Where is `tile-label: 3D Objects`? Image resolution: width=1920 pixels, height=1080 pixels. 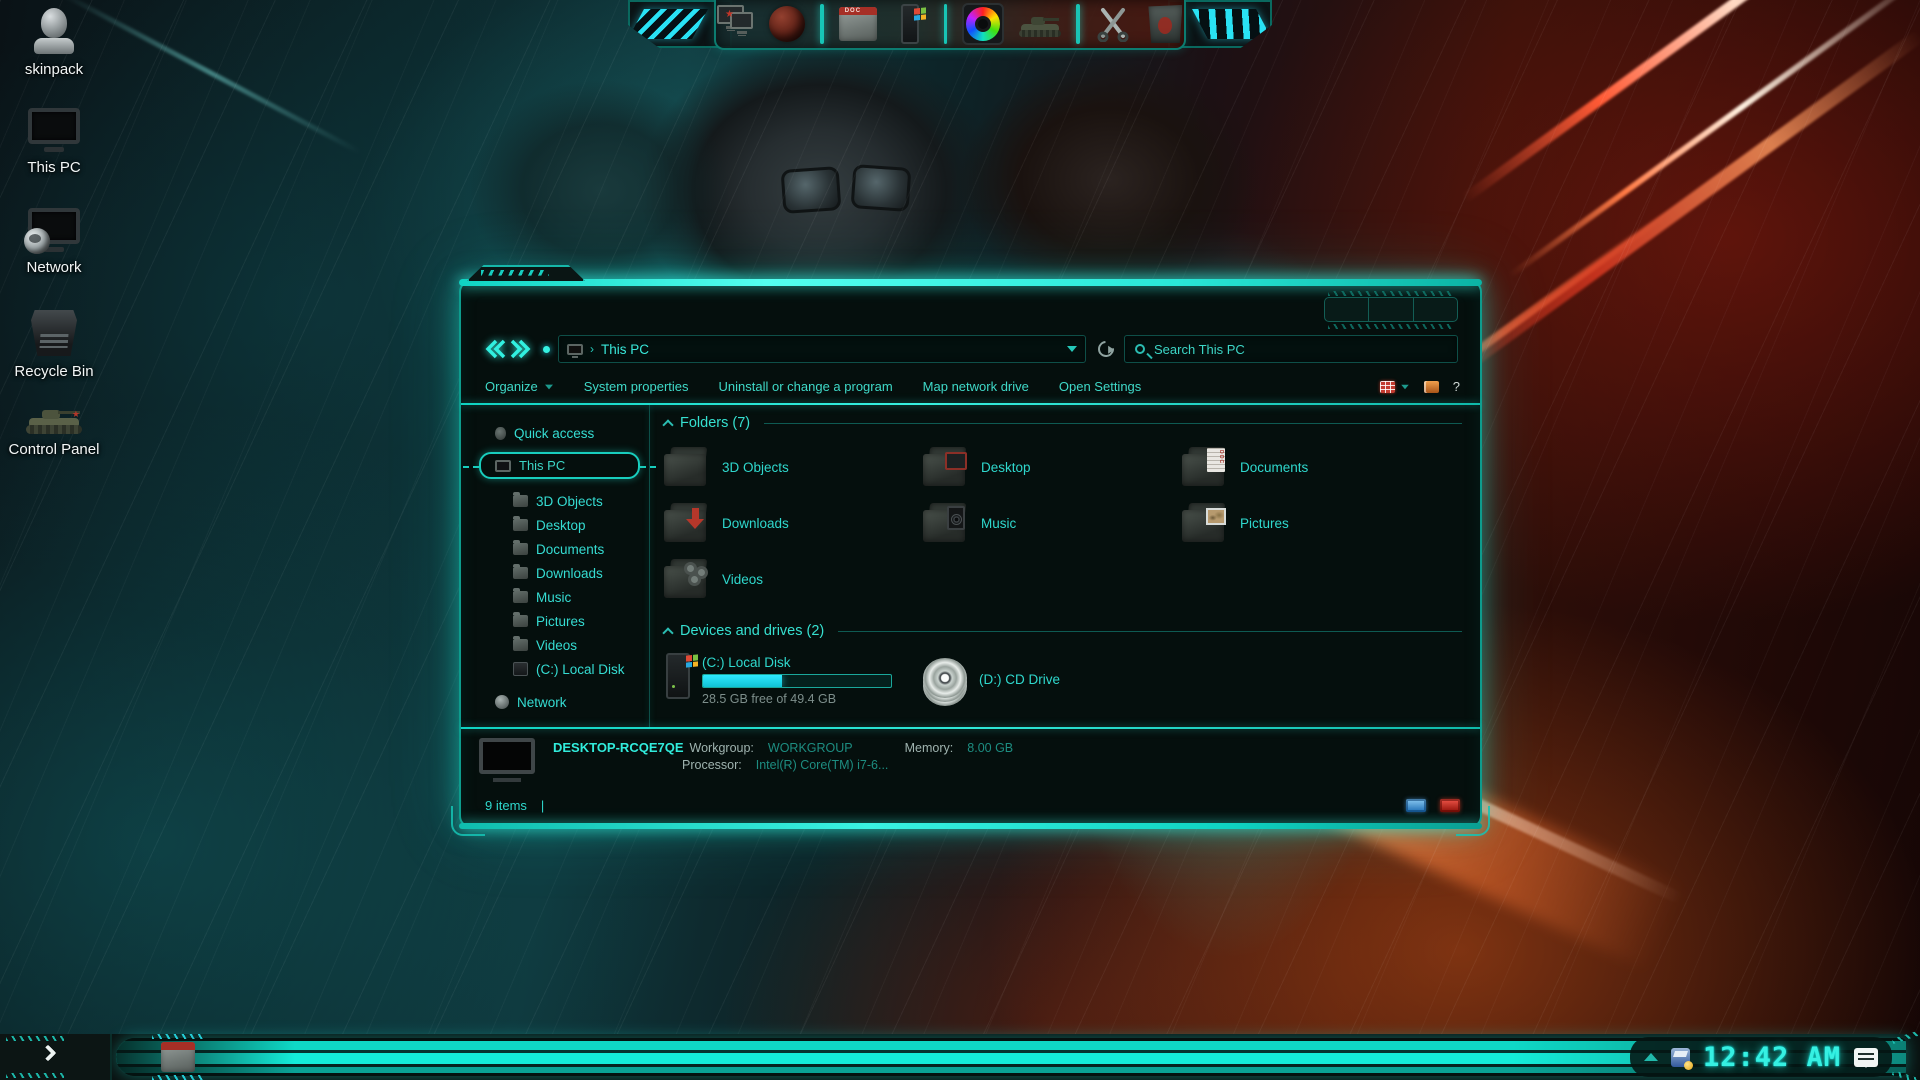
tile-label: 3D Objects is located at coordinates (755, 467).